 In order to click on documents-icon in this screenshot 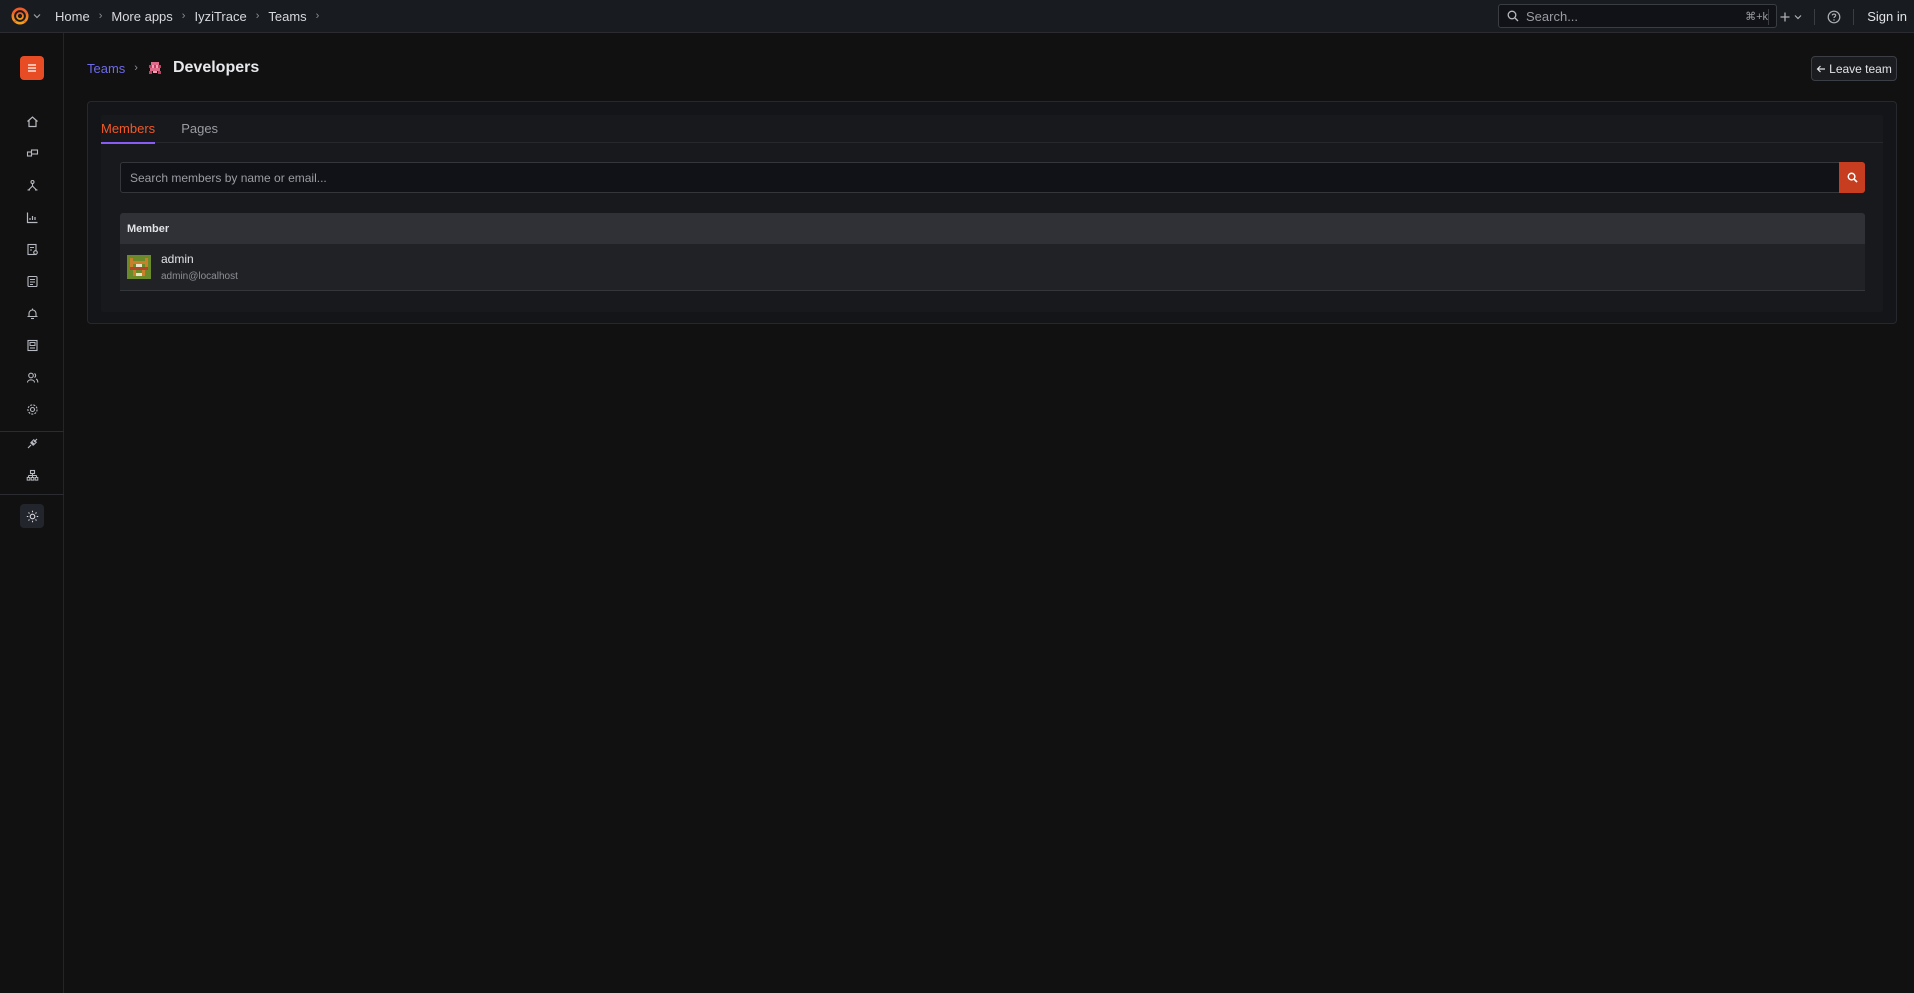, I will do `click(32, 281)`.